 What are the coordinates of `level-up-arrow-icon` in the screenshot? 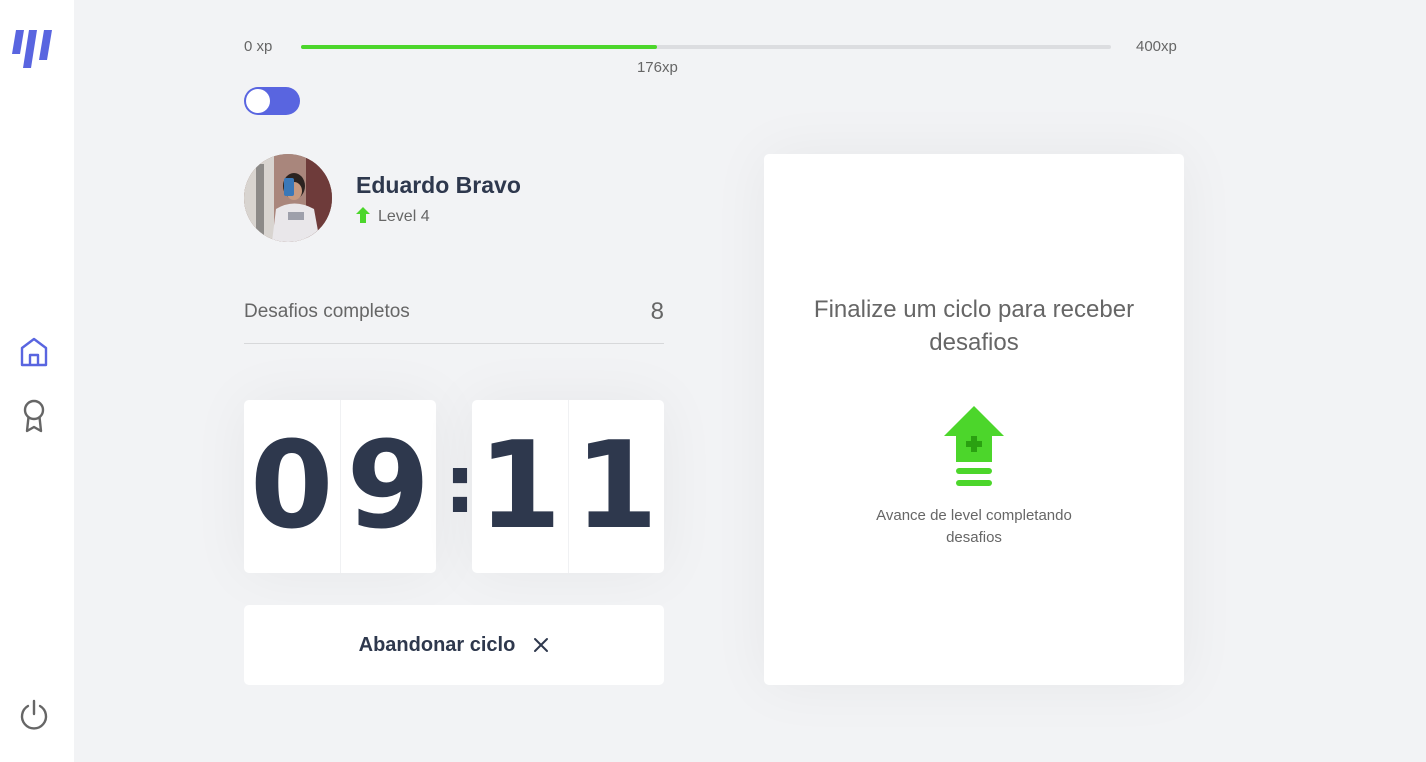 It's located at (363, 215).